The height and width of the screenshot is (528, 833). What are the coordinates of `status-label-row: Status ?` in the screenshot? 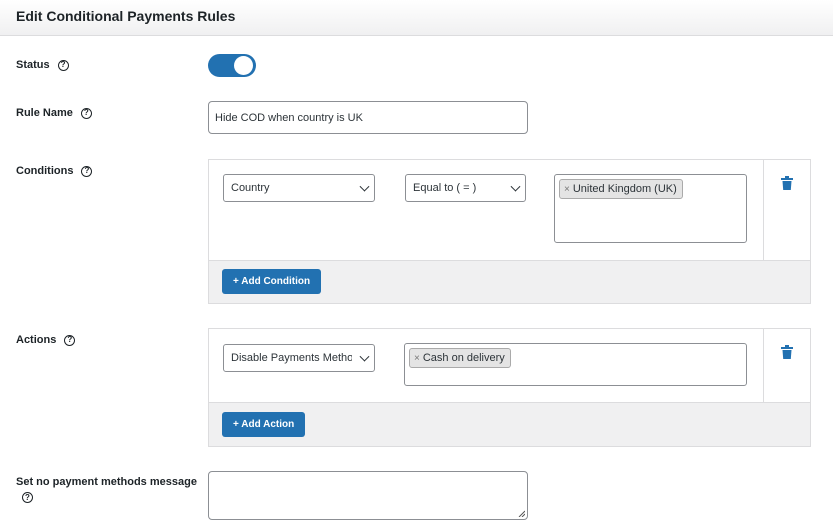 It's located at (42, 65).